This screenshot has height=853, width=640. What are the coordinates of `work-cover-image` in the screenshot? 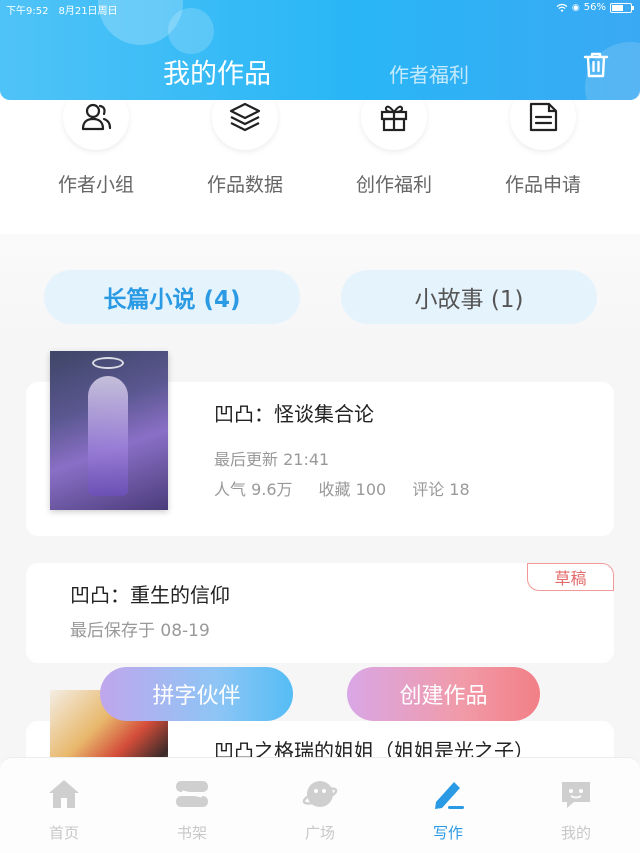 It's located at (109, 430).